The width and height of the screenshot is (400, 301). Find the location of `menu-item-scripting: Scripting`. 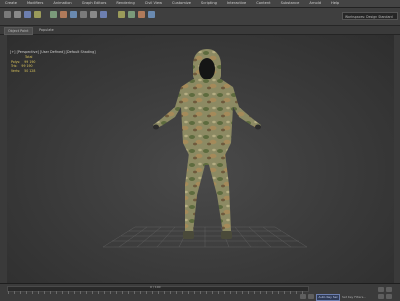

menu-item-scripting: Scripting is located at coordinates (209, 3).